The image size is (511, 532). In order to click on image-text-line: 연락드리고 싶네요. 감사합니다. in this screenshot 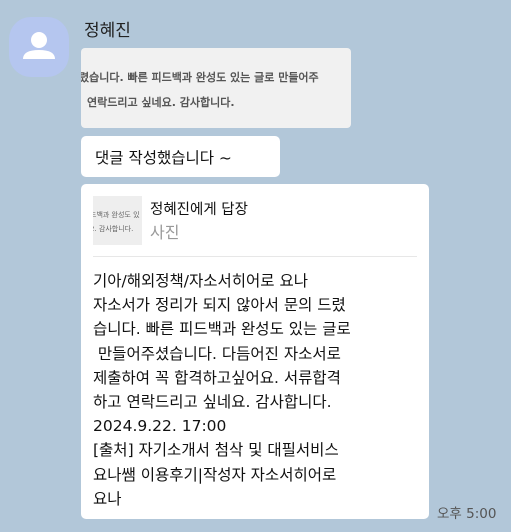, I will do `click(161, 102)`.